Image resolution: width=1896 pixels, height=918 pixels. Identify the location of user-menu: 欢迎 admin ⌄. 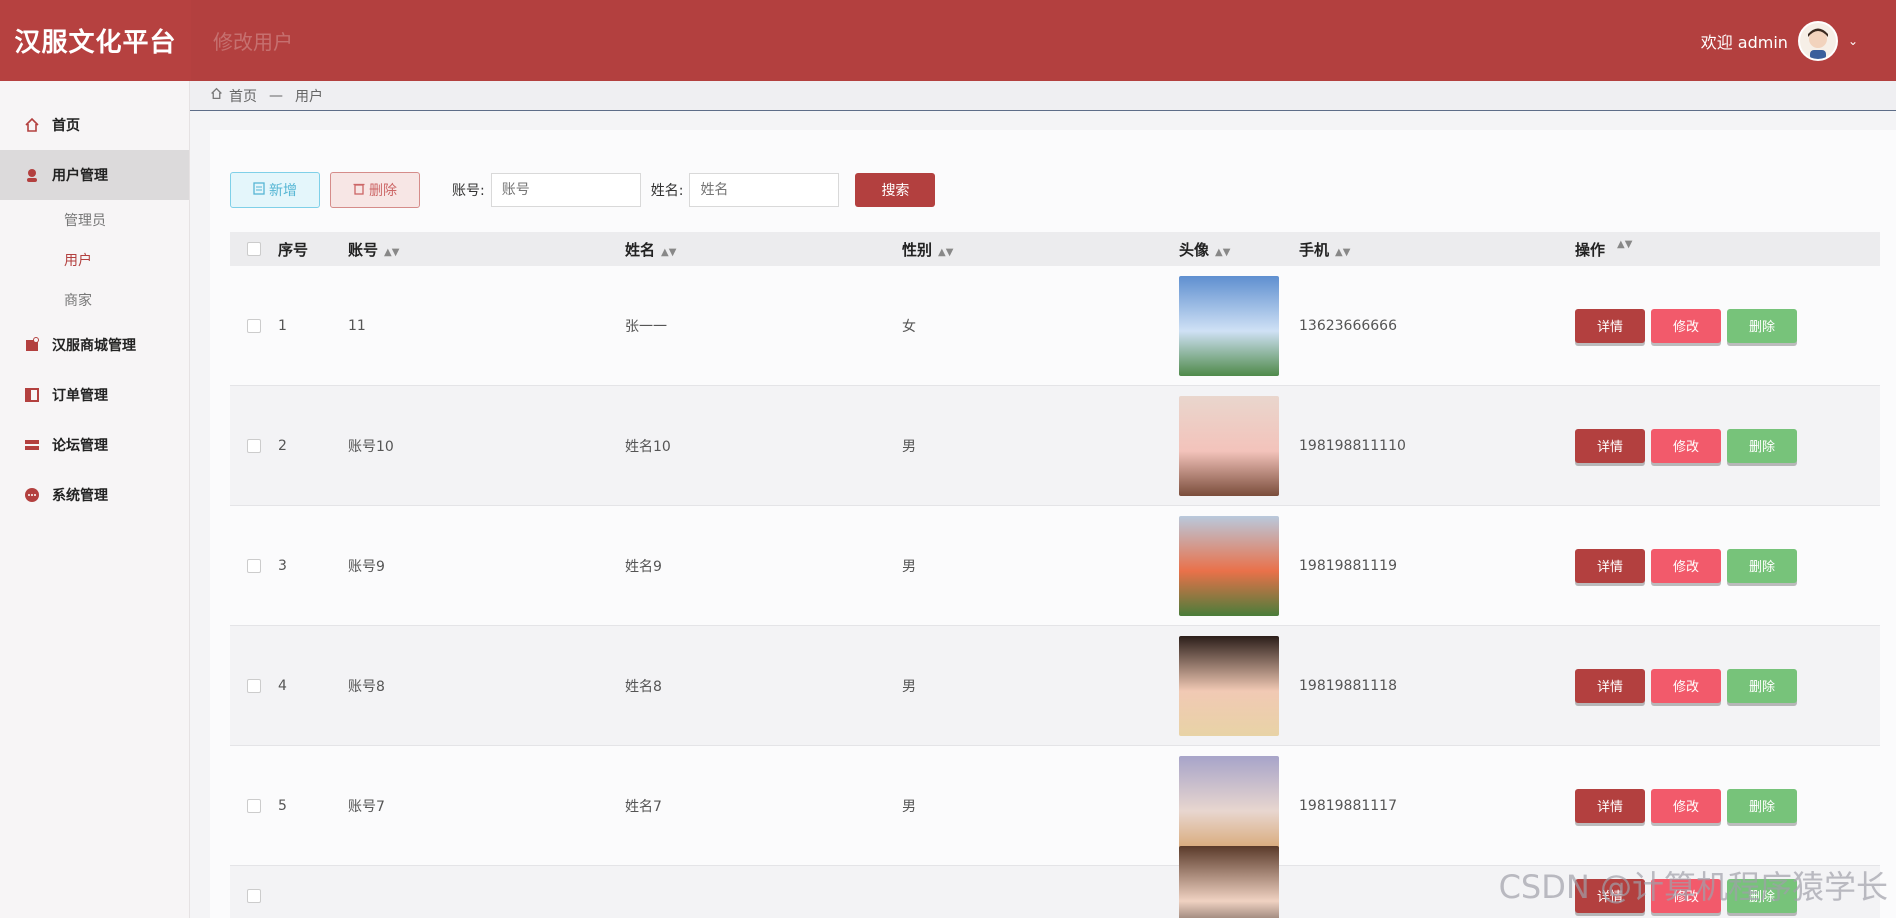
(1779, 40).